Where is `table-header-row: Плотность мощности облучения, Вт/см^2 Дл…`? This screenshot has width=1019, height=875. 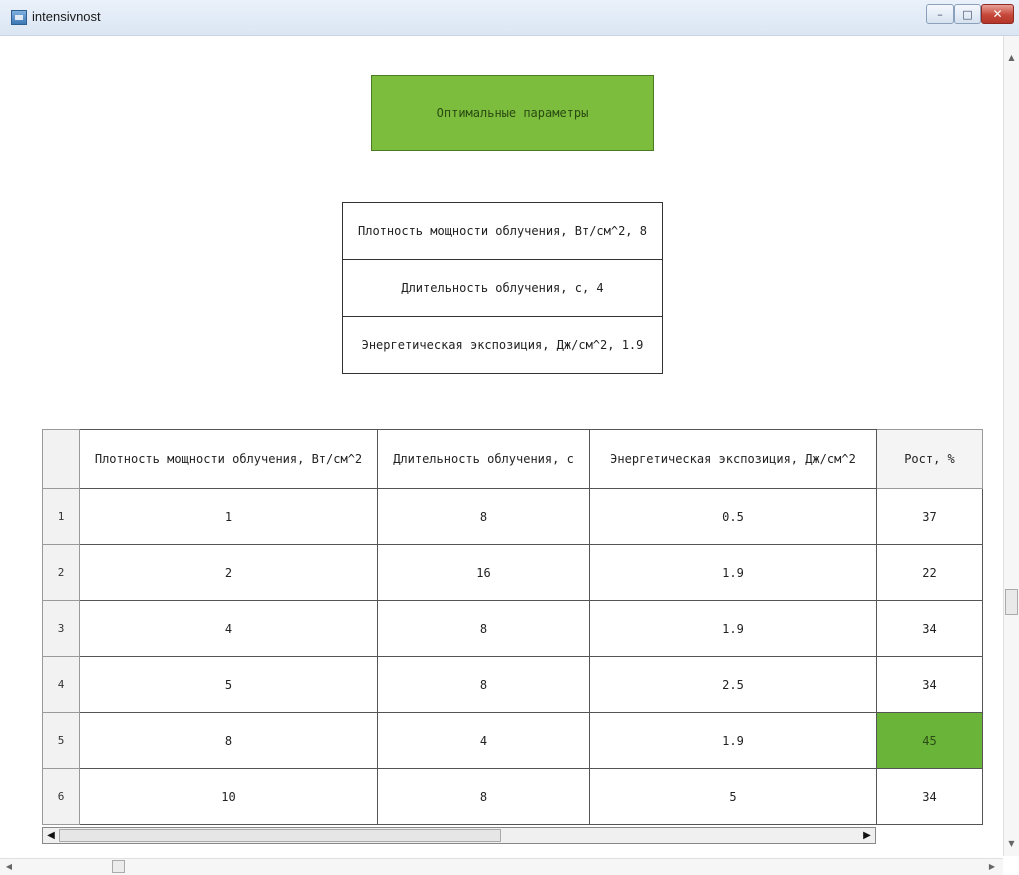 table-header-row: Плотность мощности облучения, Вт/см^2 Дл… is located at coordinates (512, 459).